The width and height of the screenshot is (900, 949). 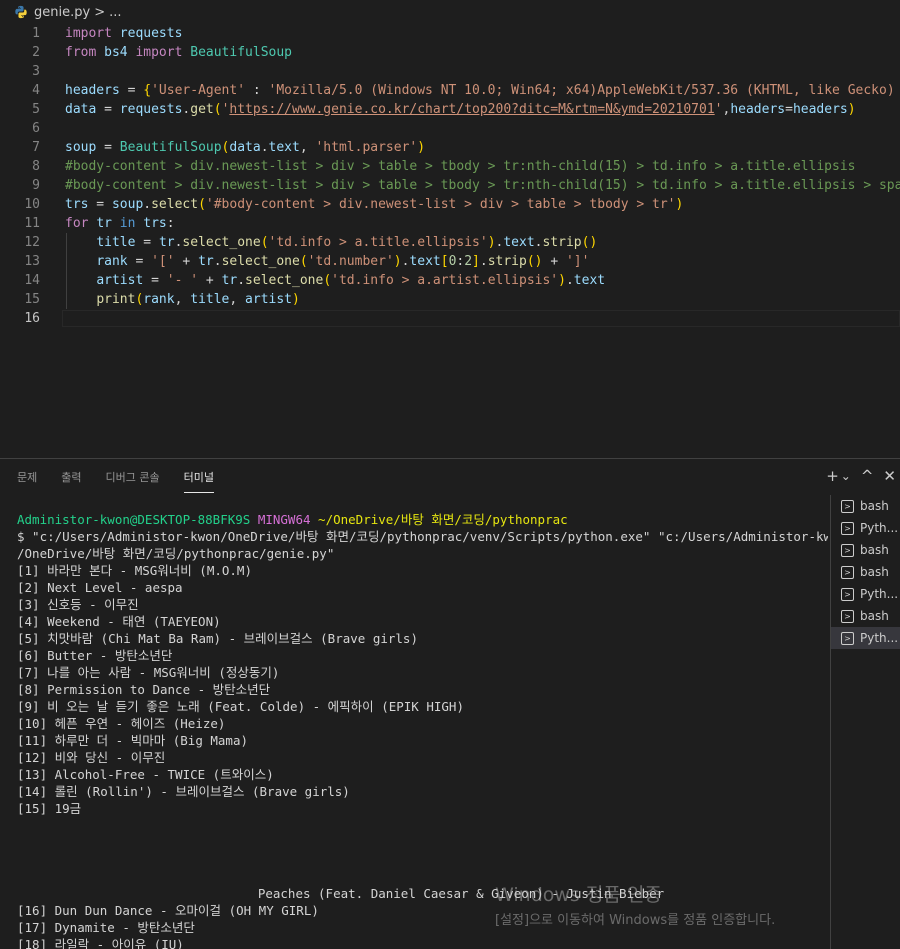 I want to click on terminal-output-line: [4] Weekend - 태연 (TAEYEON), so click(x=119, y=621).